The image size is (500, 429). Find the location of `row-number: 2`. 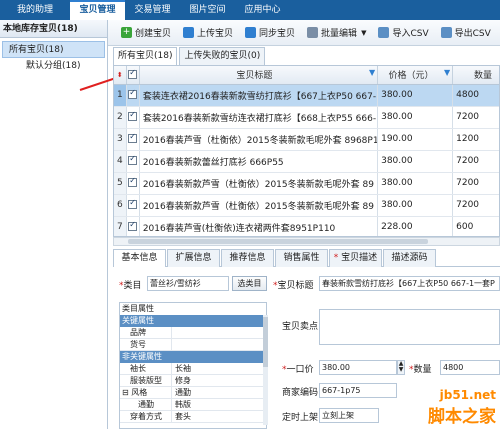

row-number: 2 is located at coordinates (120, 117).